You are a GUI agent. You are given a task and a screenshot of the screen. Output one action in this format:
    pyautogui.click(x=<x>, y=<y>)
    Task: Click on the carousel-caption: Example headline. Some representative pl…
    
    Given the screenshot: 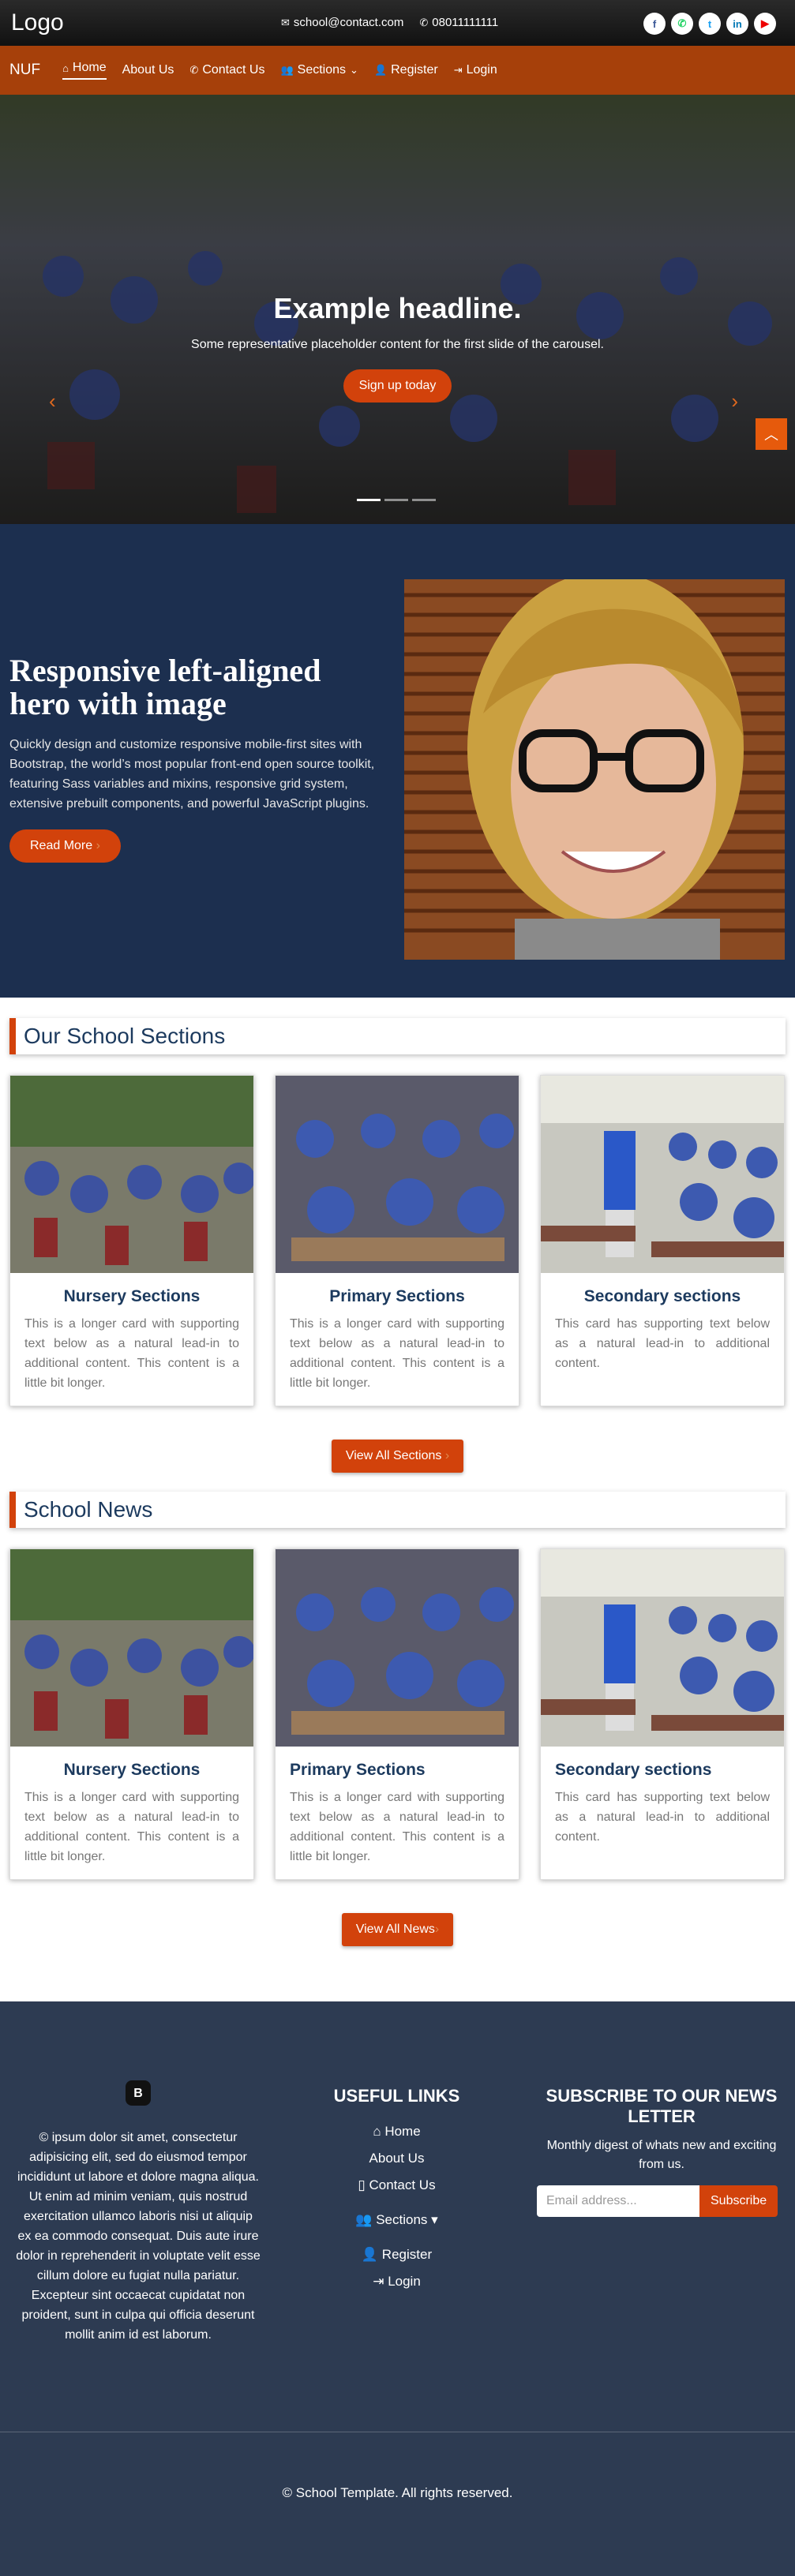 What is the action you would take?
    pyautogui.click(x=397, y=347)
    